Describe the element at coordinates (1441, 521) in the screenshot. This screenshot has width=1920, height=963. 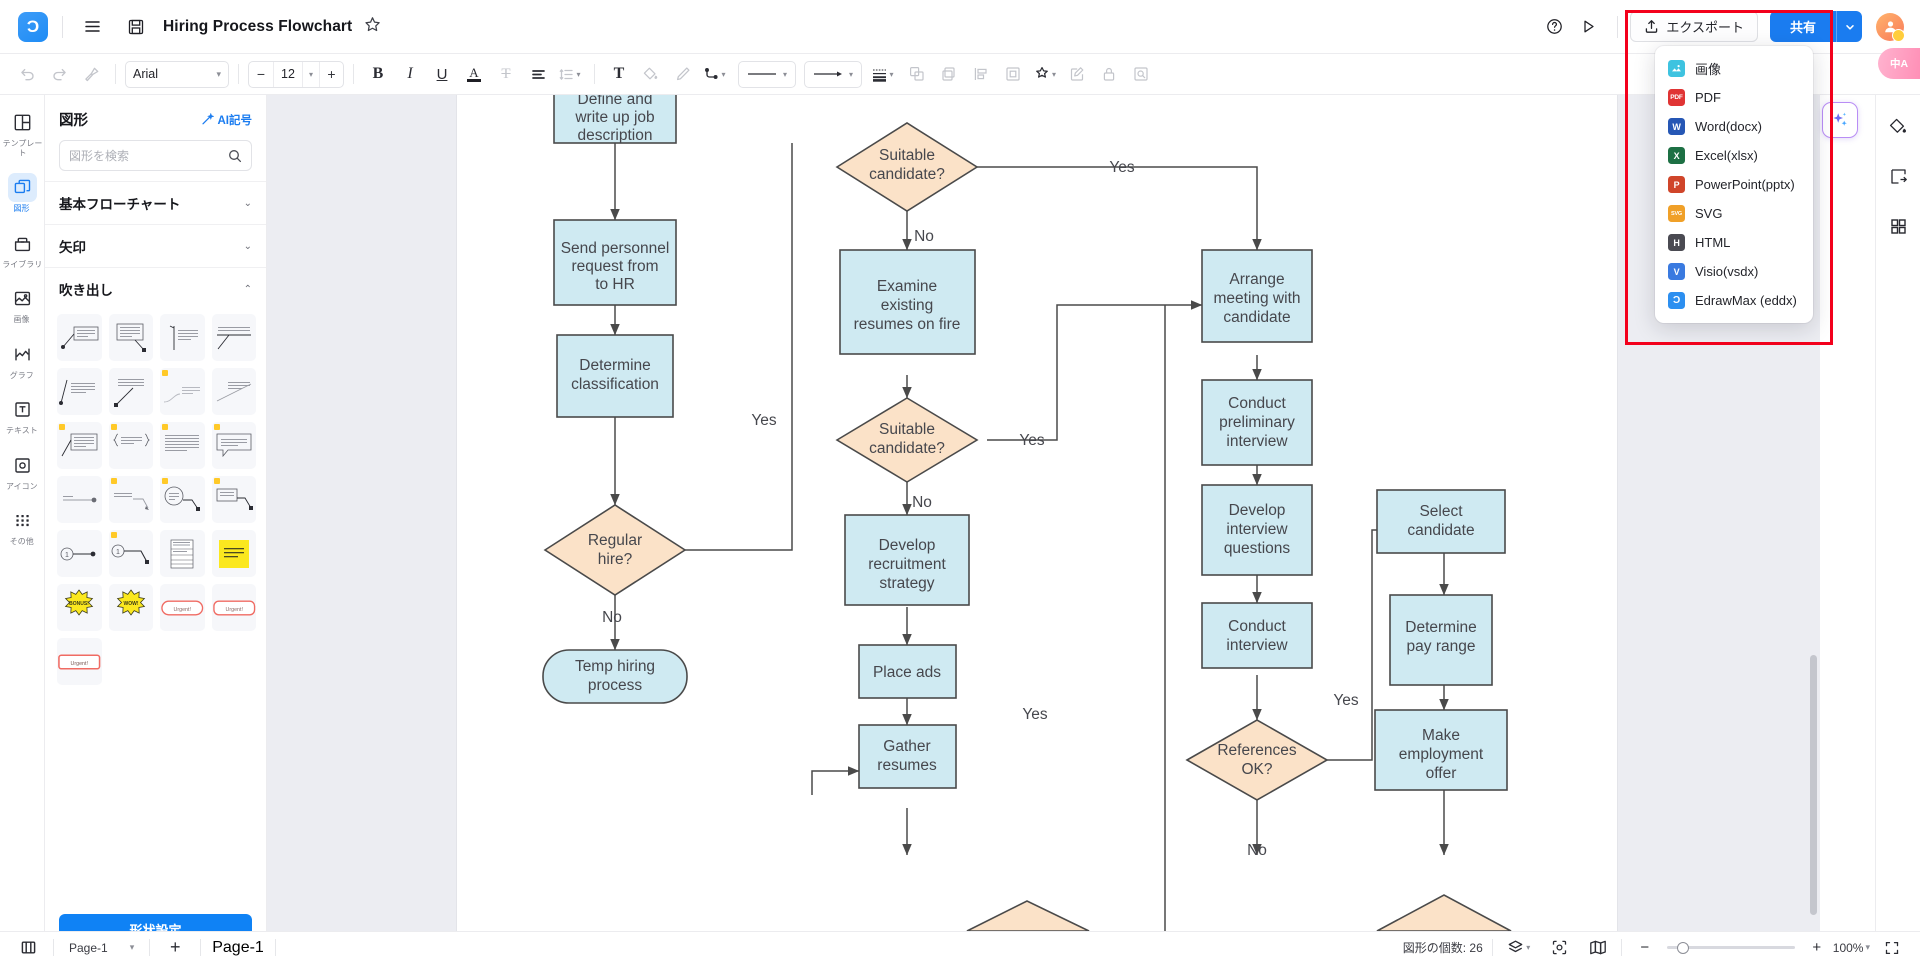
I see `flowchart-node-n17: Select candidate` at that location.